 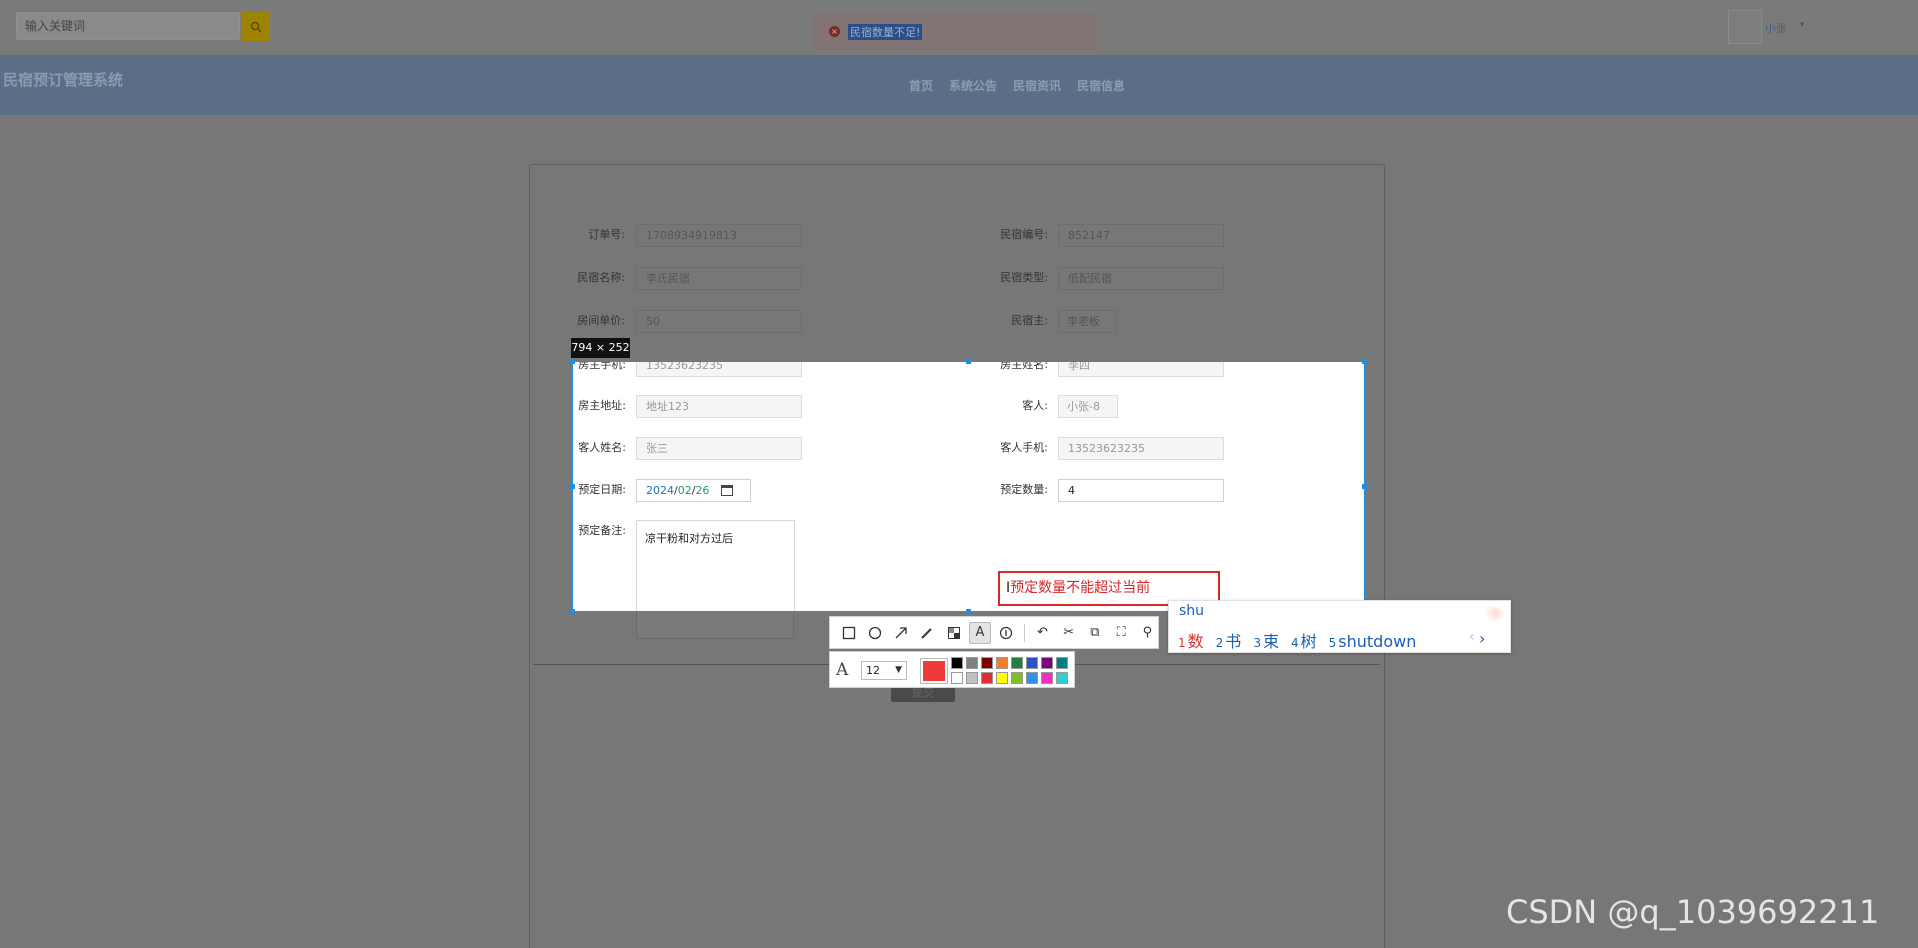 I want to click on capture-toolbar: A ↶ ✂ ⧉ ⛶ ⚲, so click(x=994, y=632).